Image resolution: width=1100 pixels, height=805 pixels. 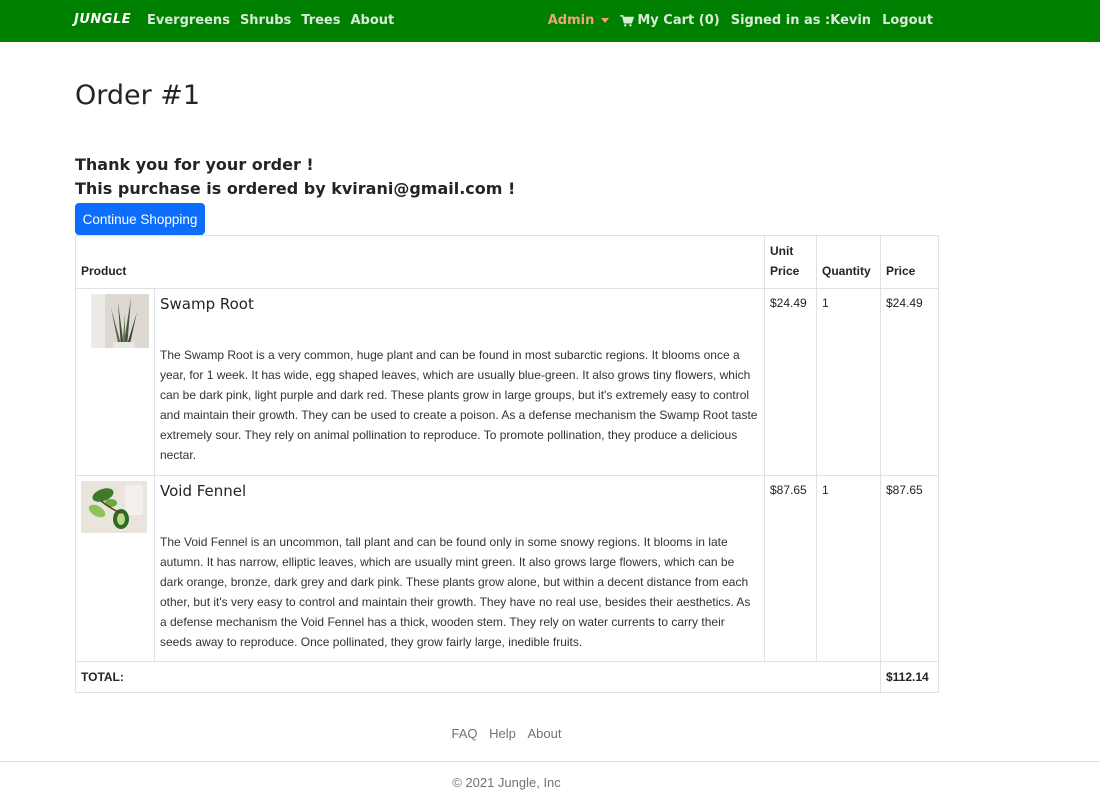 I want to click on unit-price-cell: $87.65, so click(x=790, y=568).